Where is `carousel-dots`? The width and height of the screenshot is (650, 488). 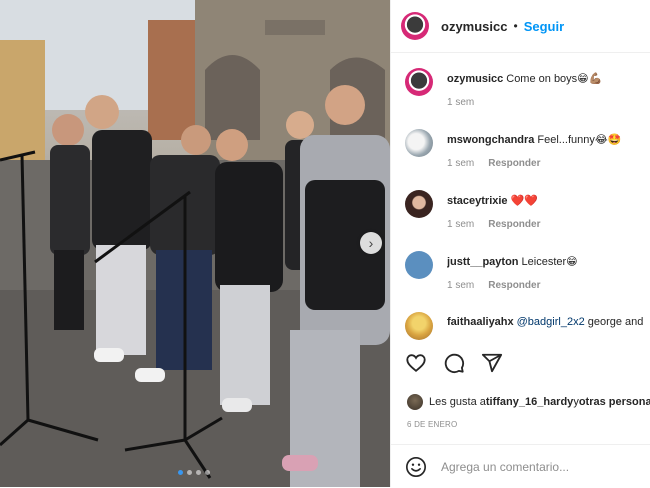 carousel-dots is located at coordinates (194, 472).